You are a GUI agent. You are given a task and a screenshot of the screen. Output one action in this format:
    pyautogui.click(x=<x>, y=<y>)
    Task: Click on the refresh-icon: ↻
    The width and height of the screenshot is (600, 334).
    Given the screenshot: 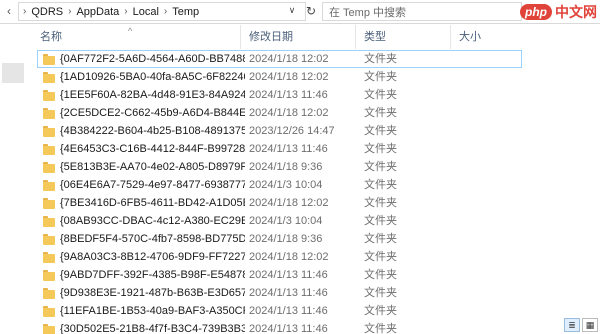 What is the action you would take?
    pyautogui.click(x=311, y=11)
    